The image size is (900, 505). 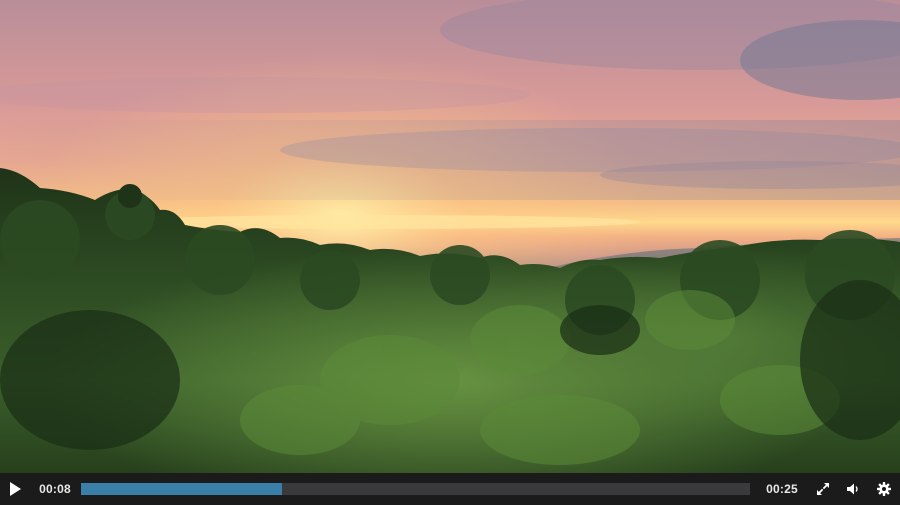 I want to click on fullscreen-icon, so click(x=823, y=489).